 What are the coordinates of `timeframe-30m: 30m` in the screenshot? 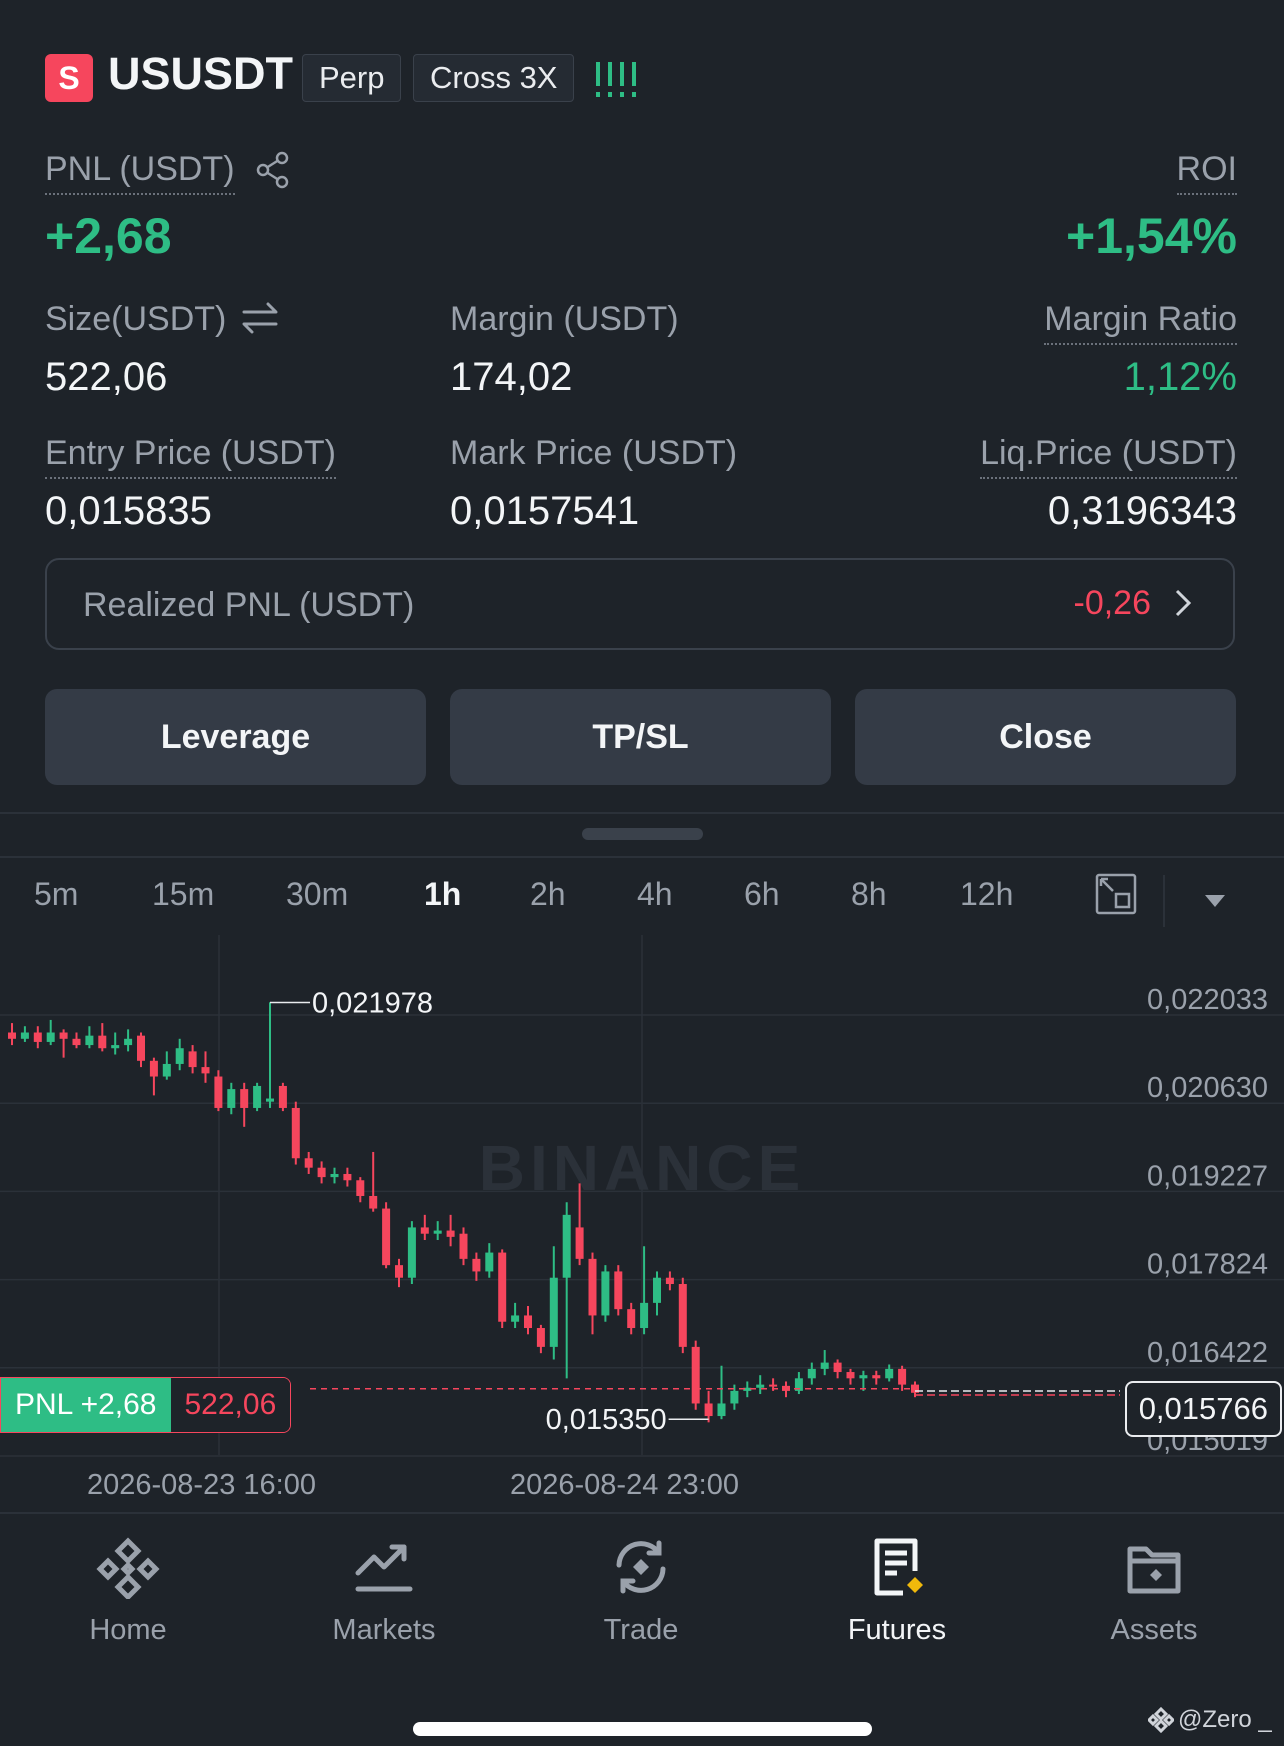 It's located at (317, 894).